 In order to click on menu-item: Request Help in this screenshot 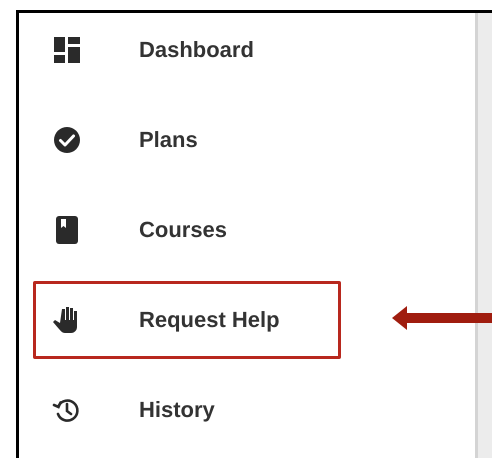, I will do `click(187, 320)`.